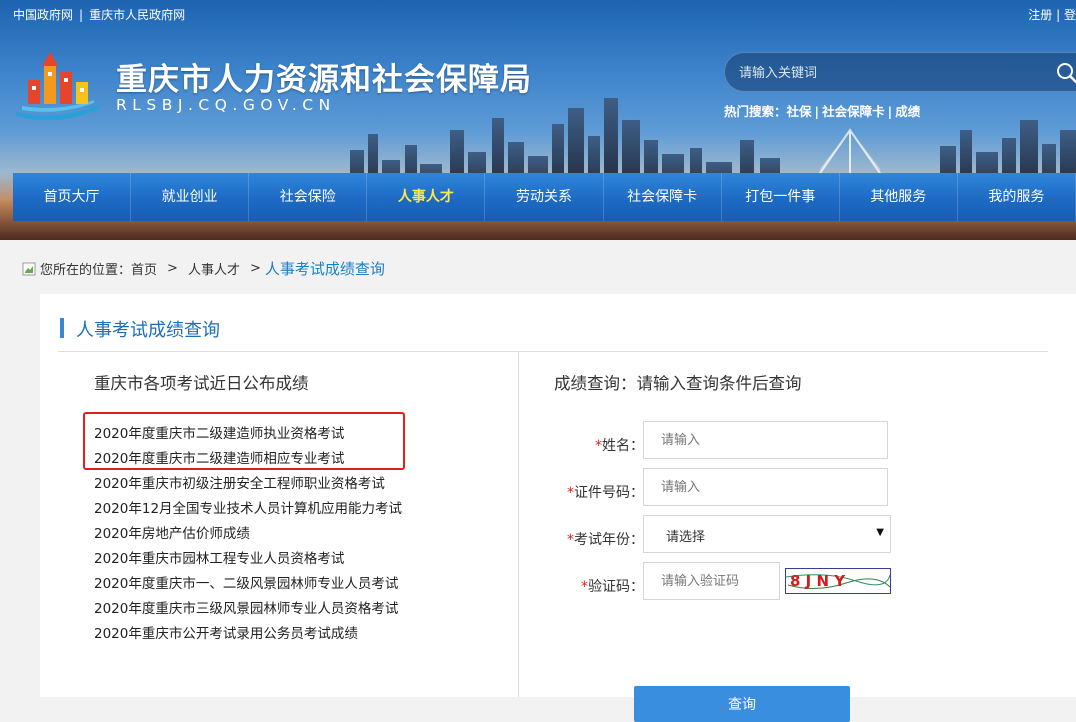  Describe the element at coordinates (248, 559) in the screenshot. I see `exam-item: 2020年重庆市园林工程专业人员资格考试` at that location.